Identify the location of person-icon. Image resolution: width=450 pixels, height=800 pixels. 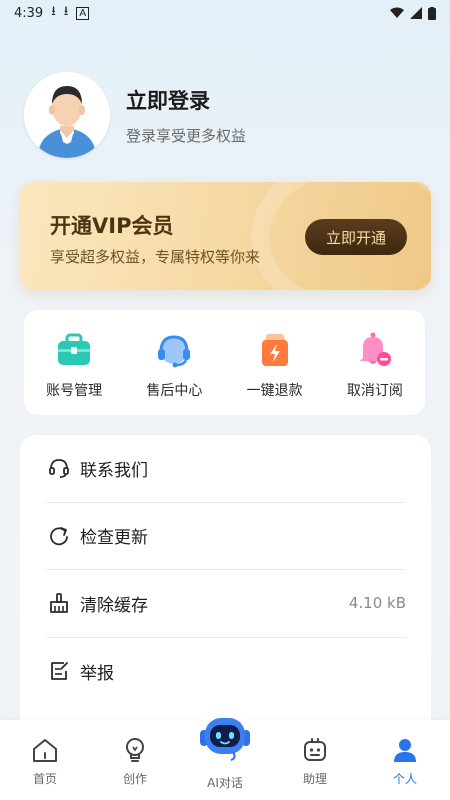
(405, 750).